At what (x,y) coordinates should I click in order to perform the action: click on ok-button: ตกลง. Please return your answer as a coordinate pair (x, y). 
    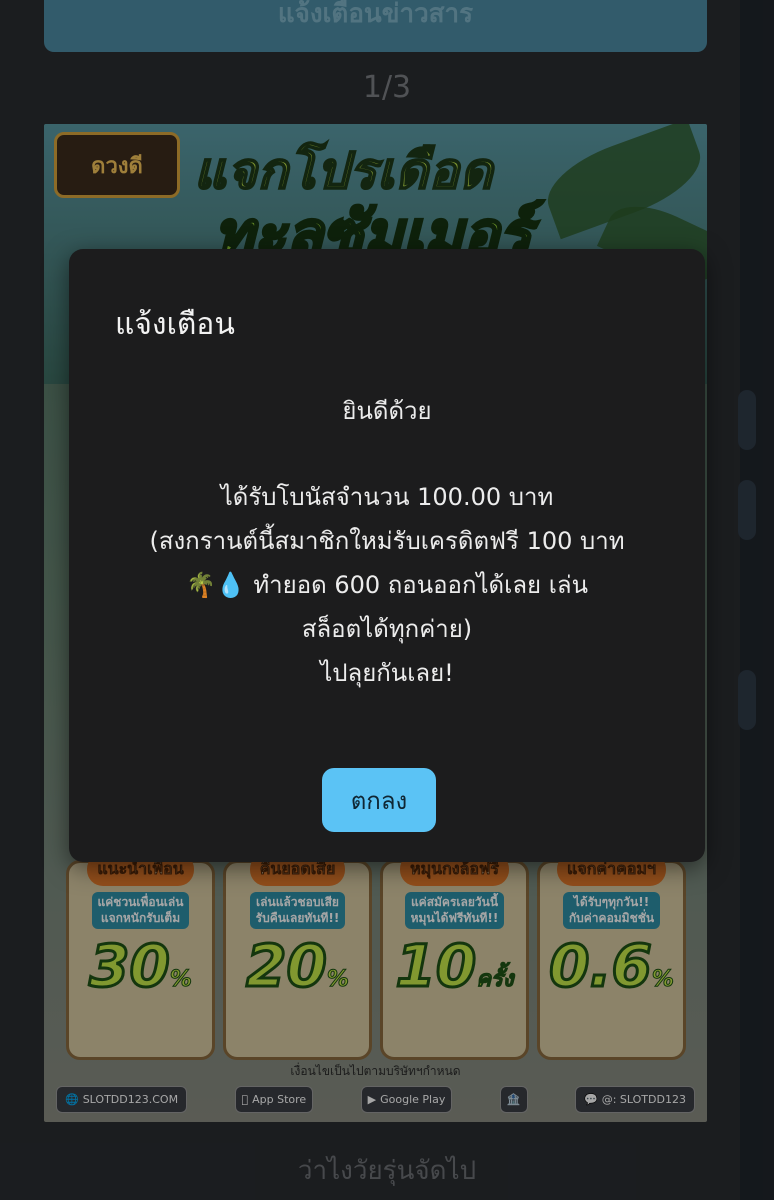
    Looking at the image, I should click on (379, 800).